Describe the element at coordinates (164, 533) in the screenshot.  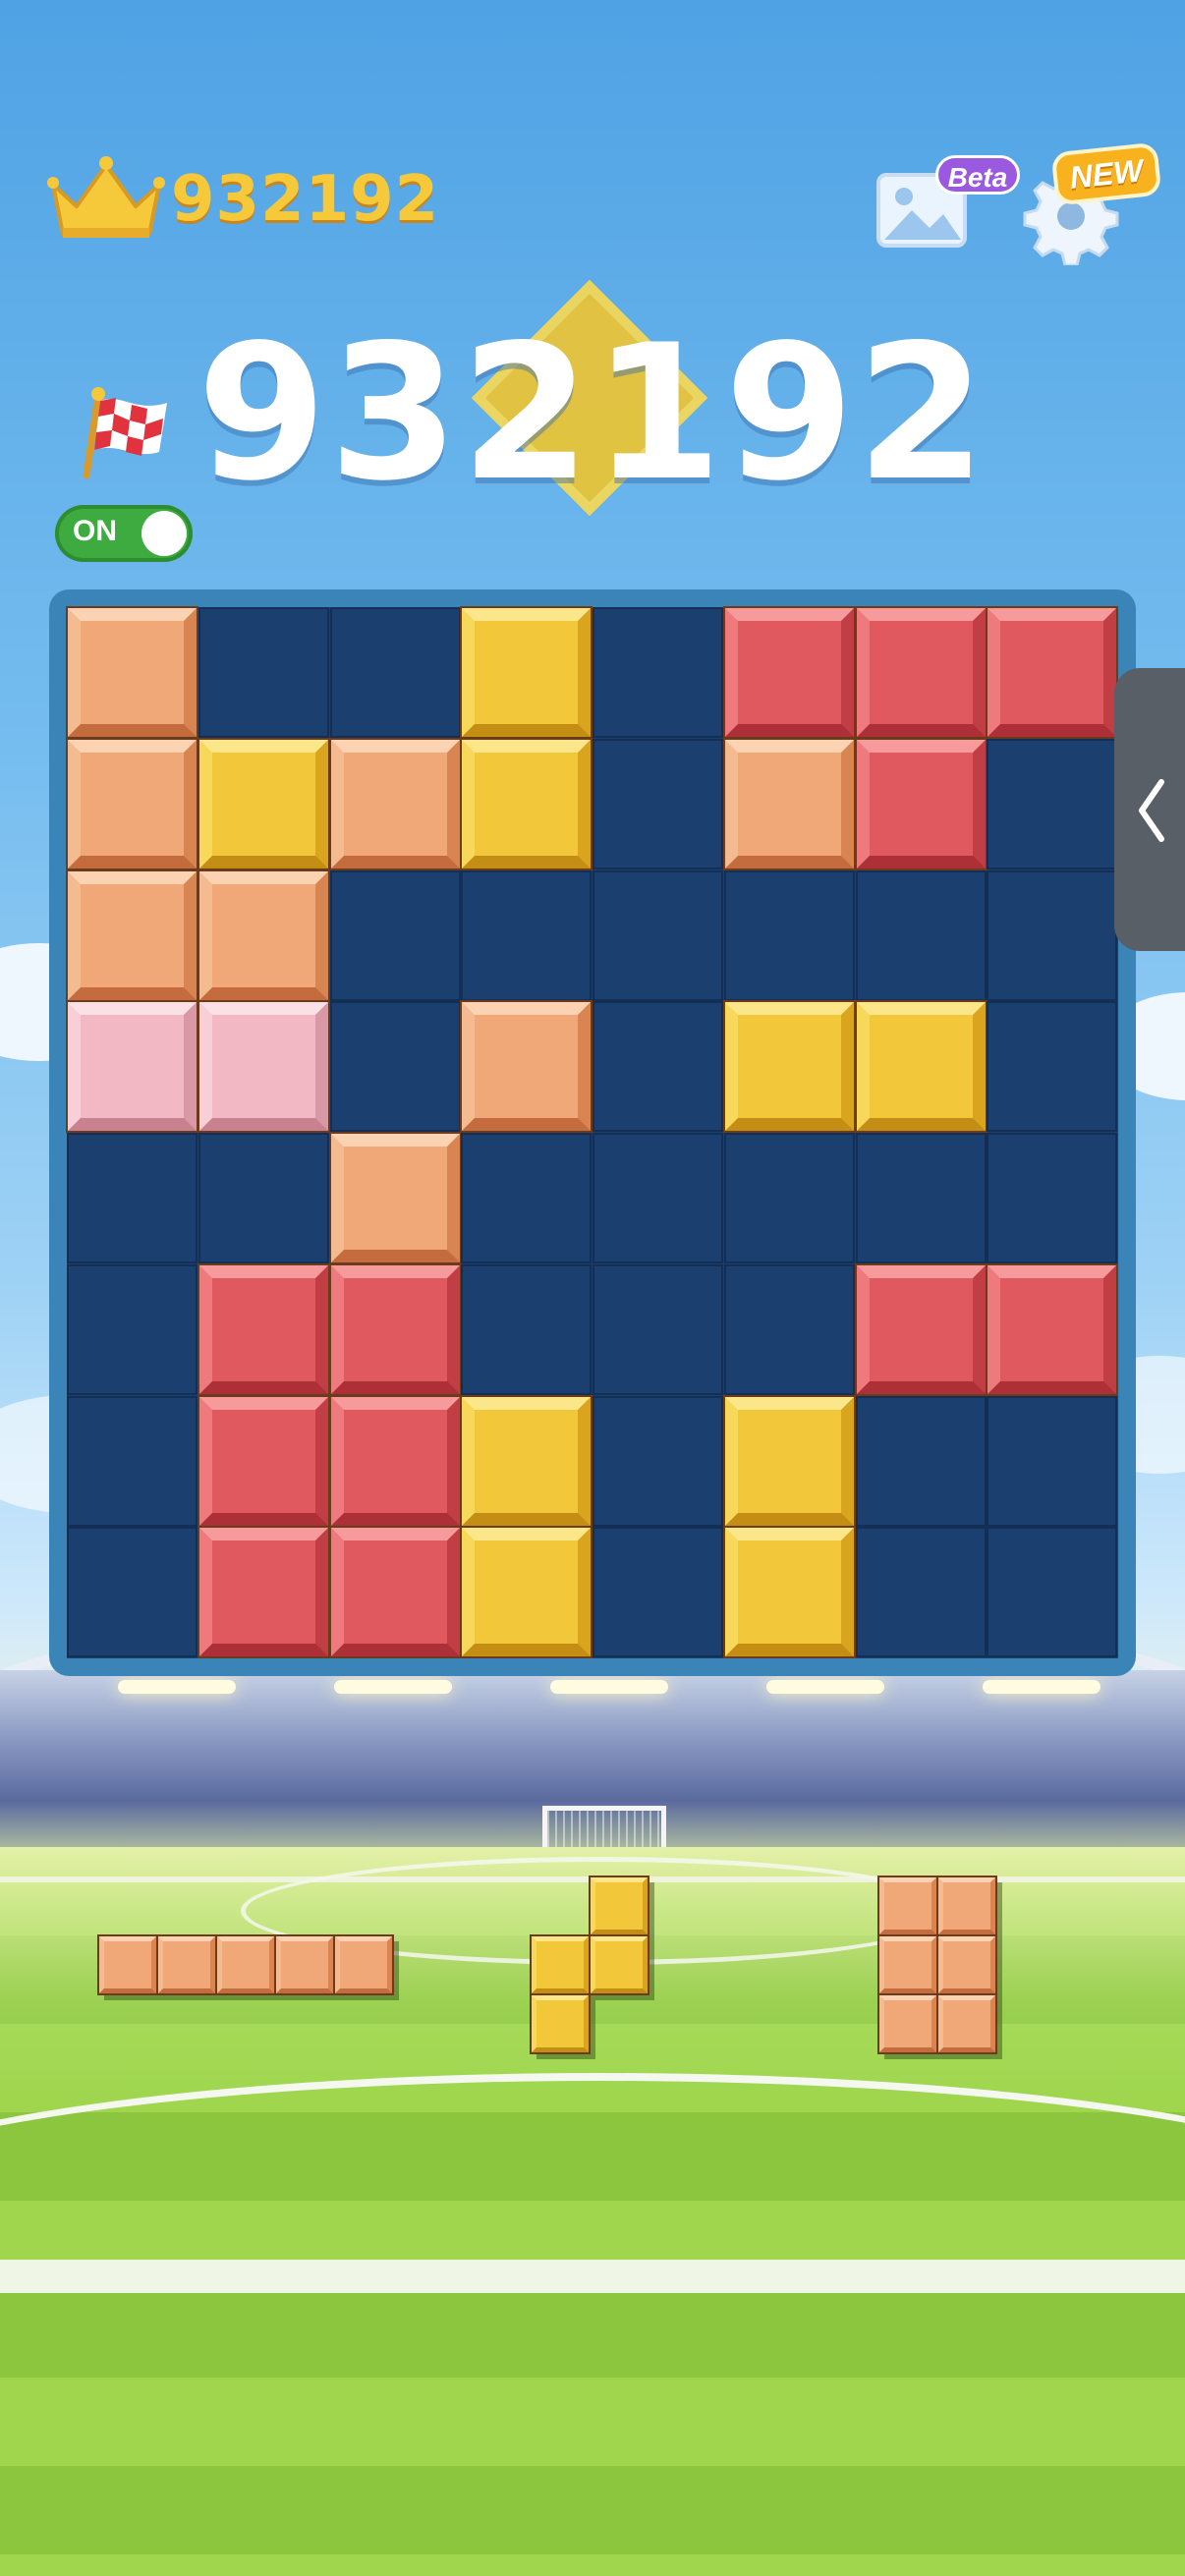
I see `toggle-knob` at that location.